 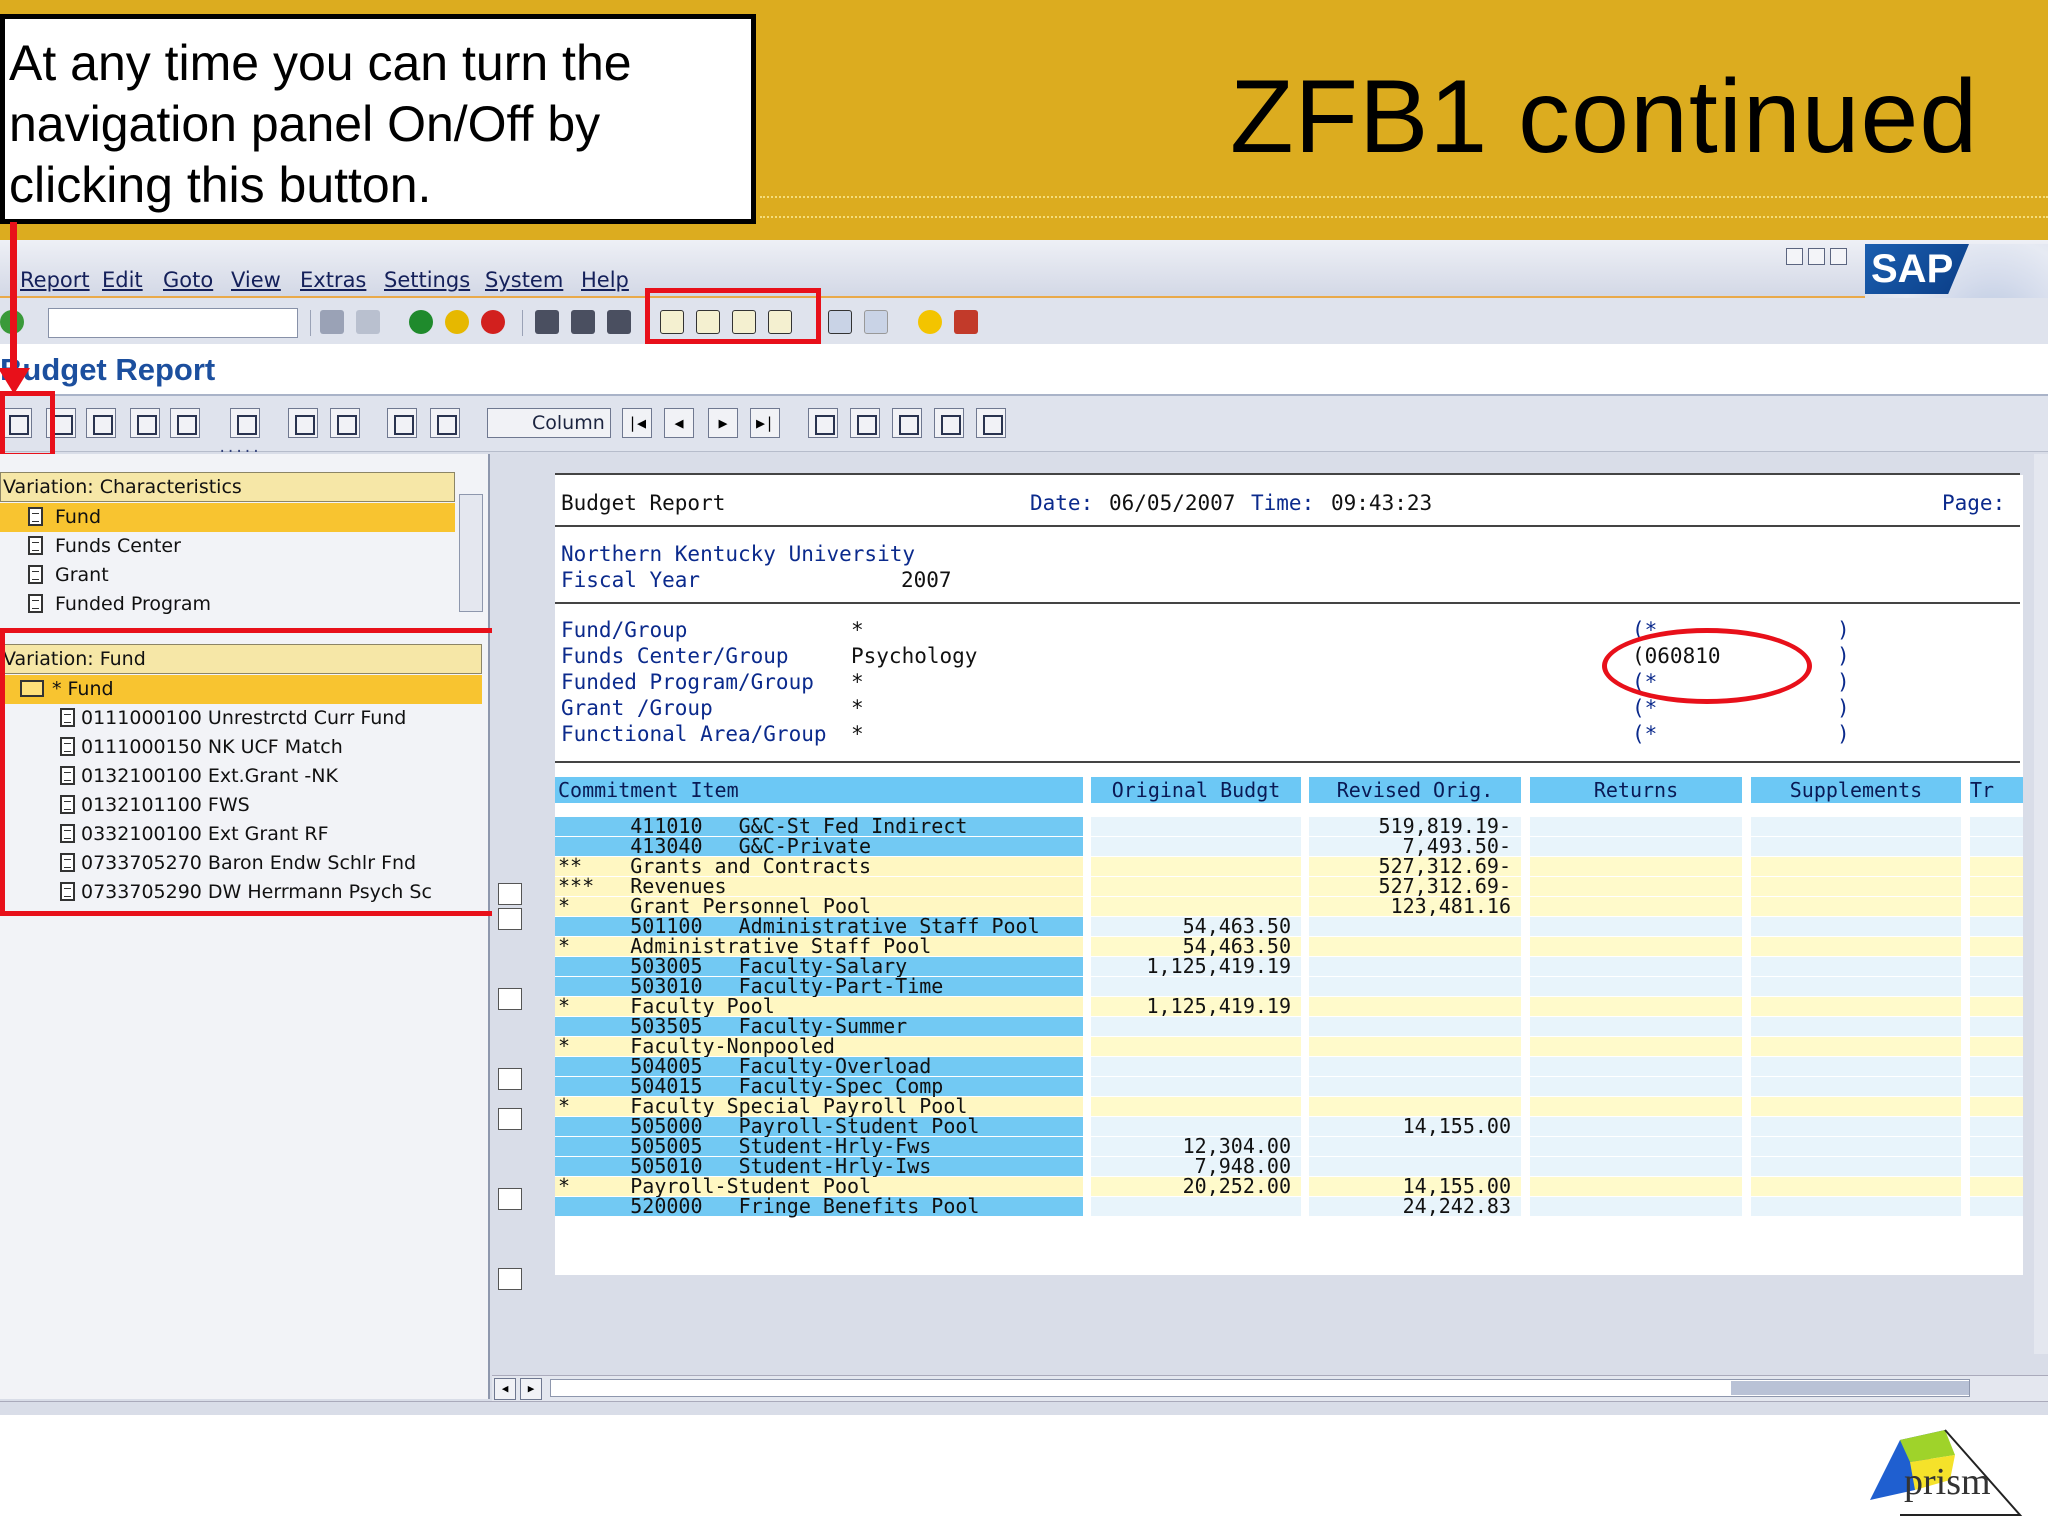 I want to click on first-column-icon: |◀, so click(x=637, y=423).